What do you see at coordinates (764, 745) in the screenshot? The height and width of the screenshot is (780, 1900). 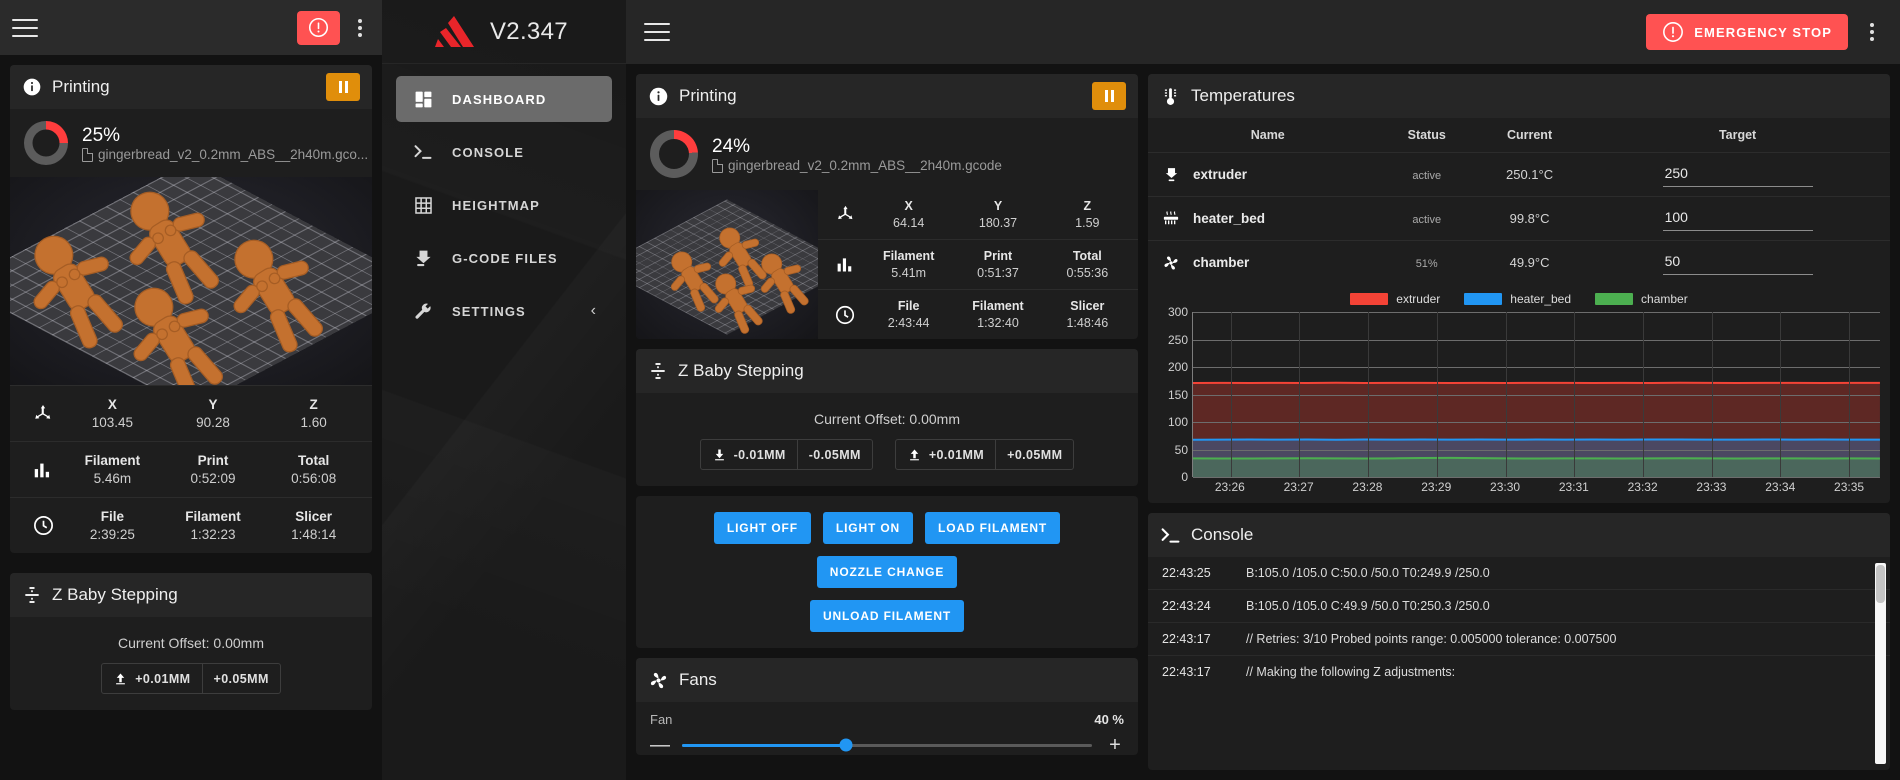 I see `fan-slider-fill` at bounding box center [764, 745].